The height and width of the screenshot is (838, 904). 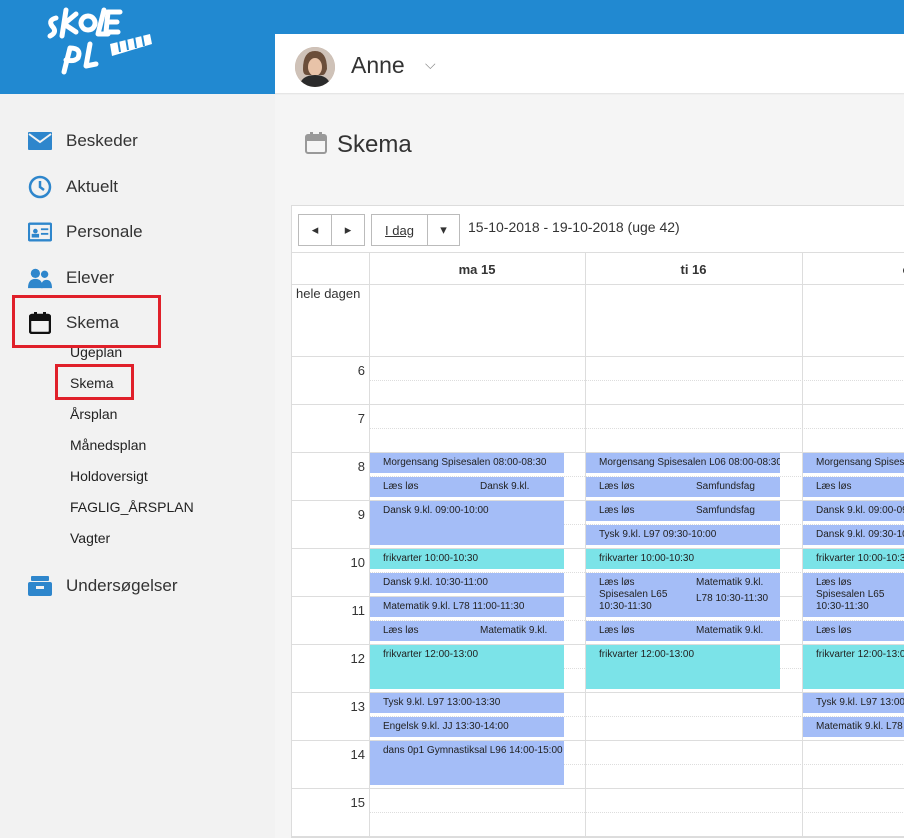 I want to click on sidebar-subitem-faglig-aarsplan: FAGLIG_ÅRSPLAN, so click(x=132, y=507).